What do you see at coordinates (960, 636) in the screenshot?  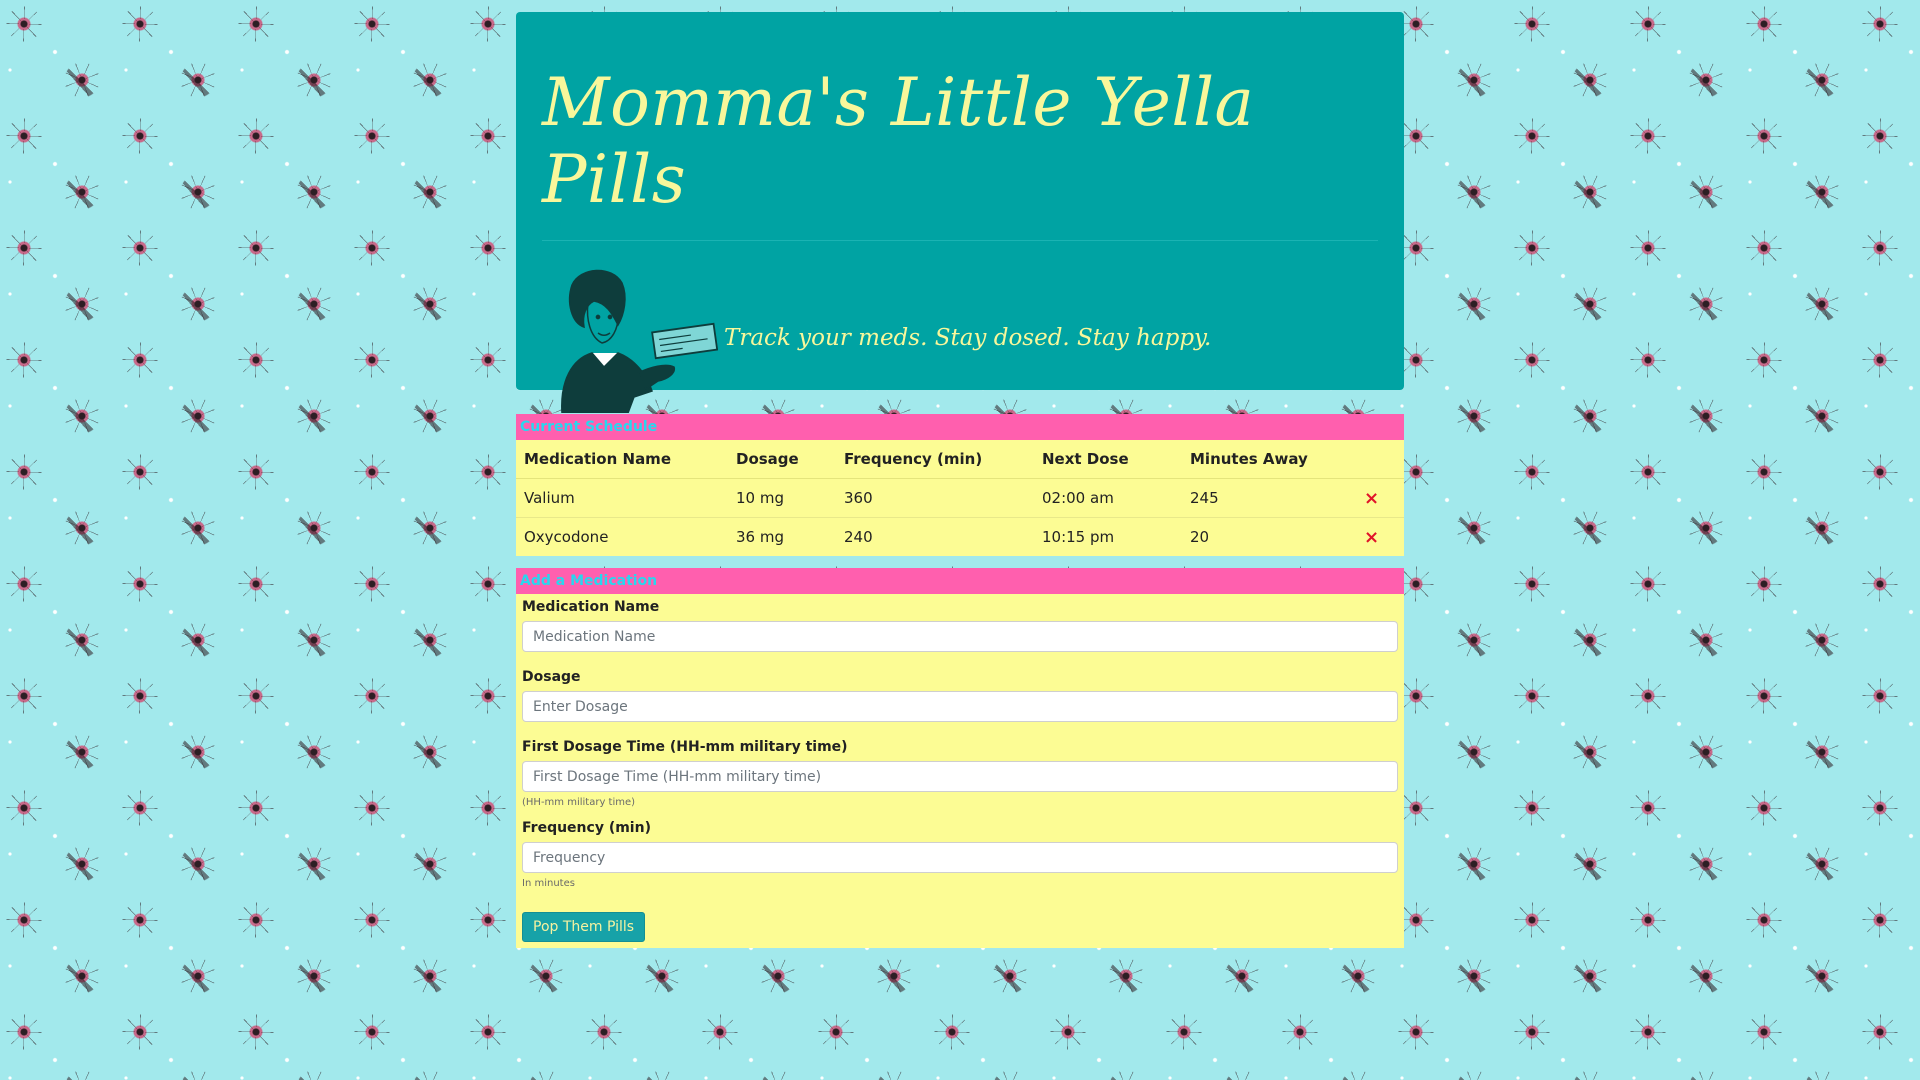 I see `medication-name-input` at bounding box center [960, 636].